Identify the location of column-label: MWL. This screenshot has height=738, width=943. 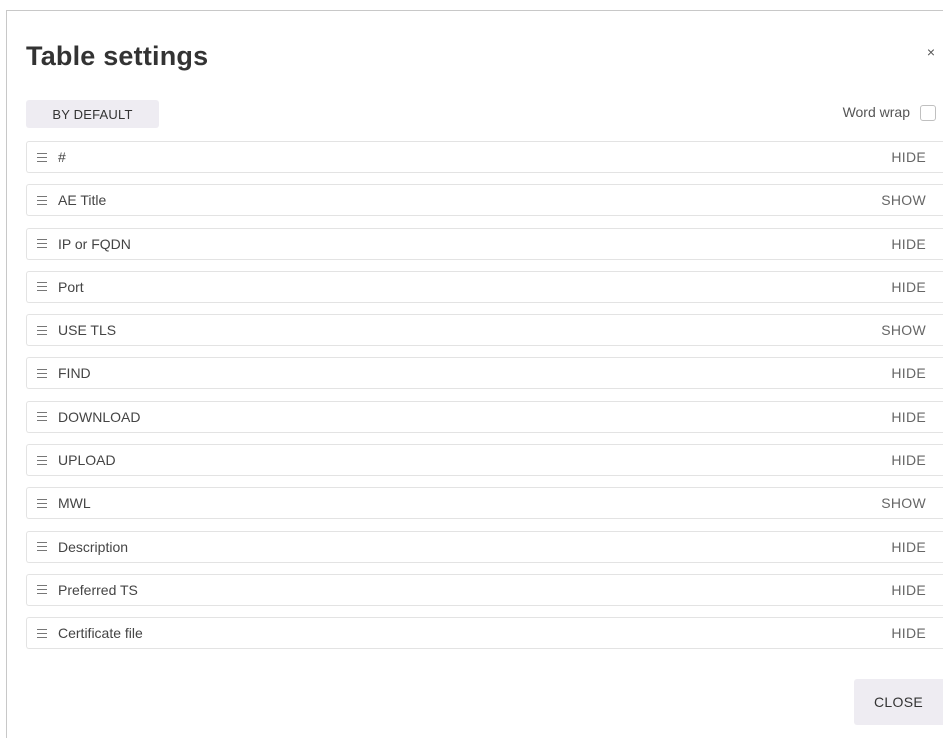
(74, 503).